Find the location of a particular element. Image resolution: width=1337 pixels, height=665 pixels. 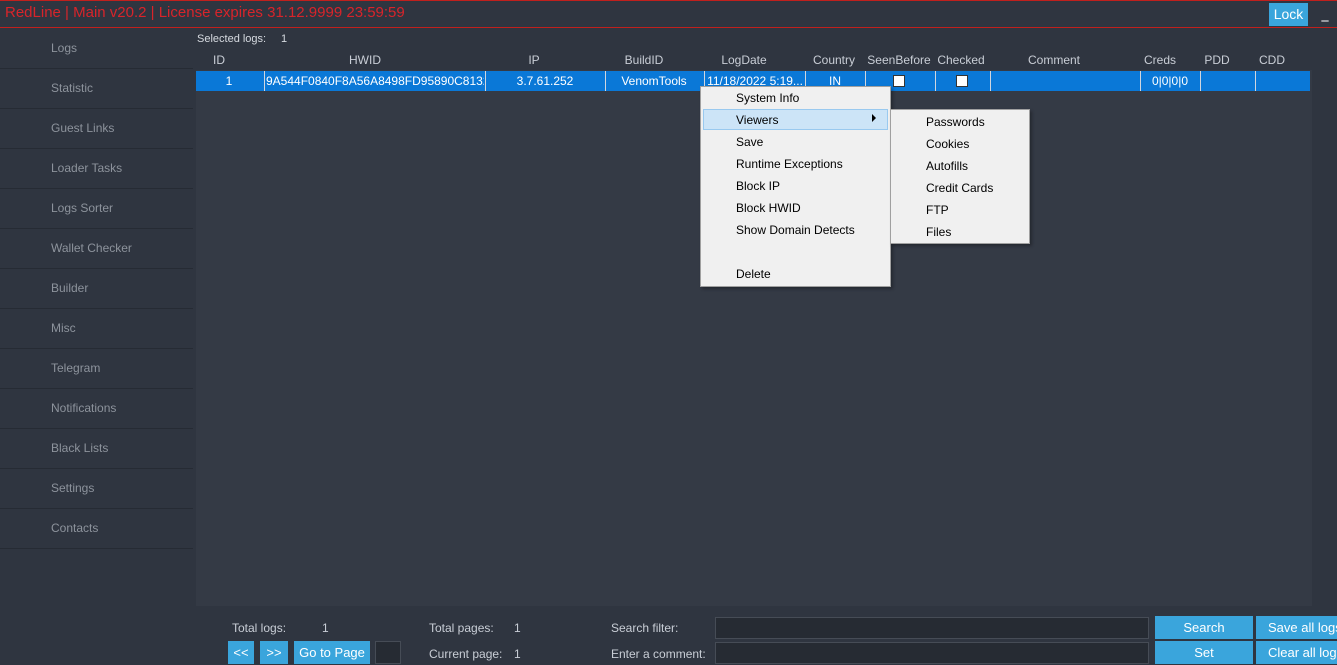

sidebar-item-label: Misc is located at coordinates (63, 328).